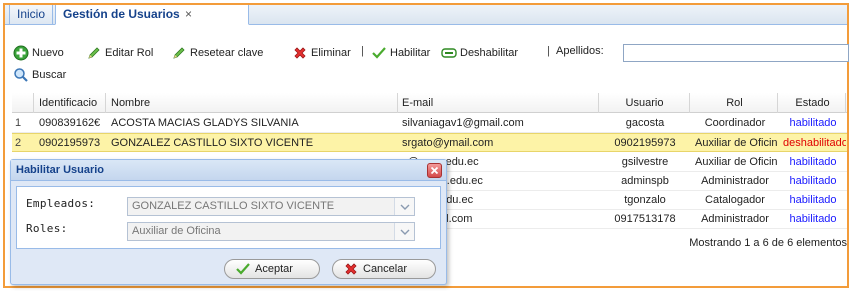  Describe the element at coordinates (331, 53) in the screenshot. I see `eliminar-label: Eliminar` at that location.